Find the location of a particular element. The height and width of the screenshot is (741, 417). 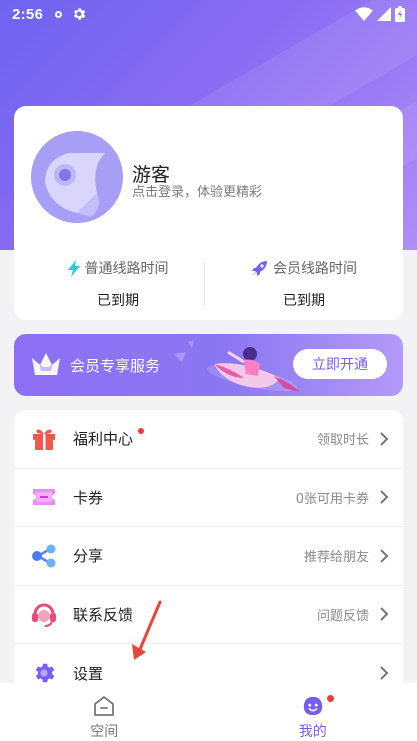

vip-line-value: 已到期 is located at coordinates (304, 301).